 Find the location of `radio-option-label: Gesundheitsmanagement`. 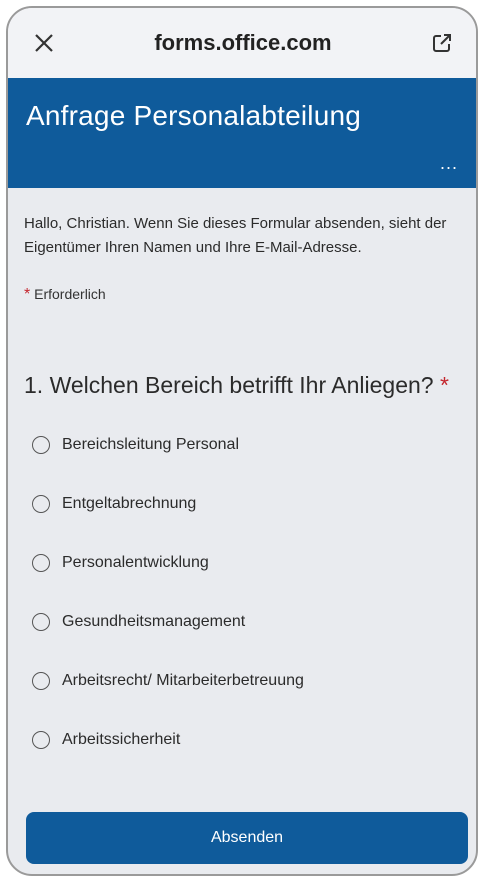

radio-option-label: Gesundheitsmanagement is located at coordinates (154, 621).